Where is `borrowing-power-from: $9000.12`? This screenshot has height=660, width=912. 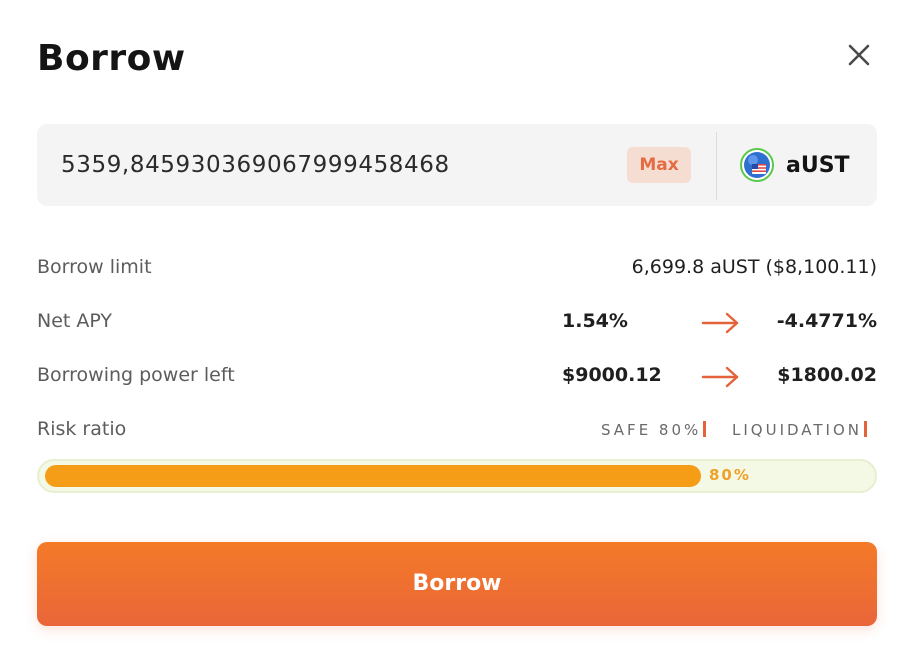 borrowing-power-from: $9000.12 is located at coordinates (612, 375).